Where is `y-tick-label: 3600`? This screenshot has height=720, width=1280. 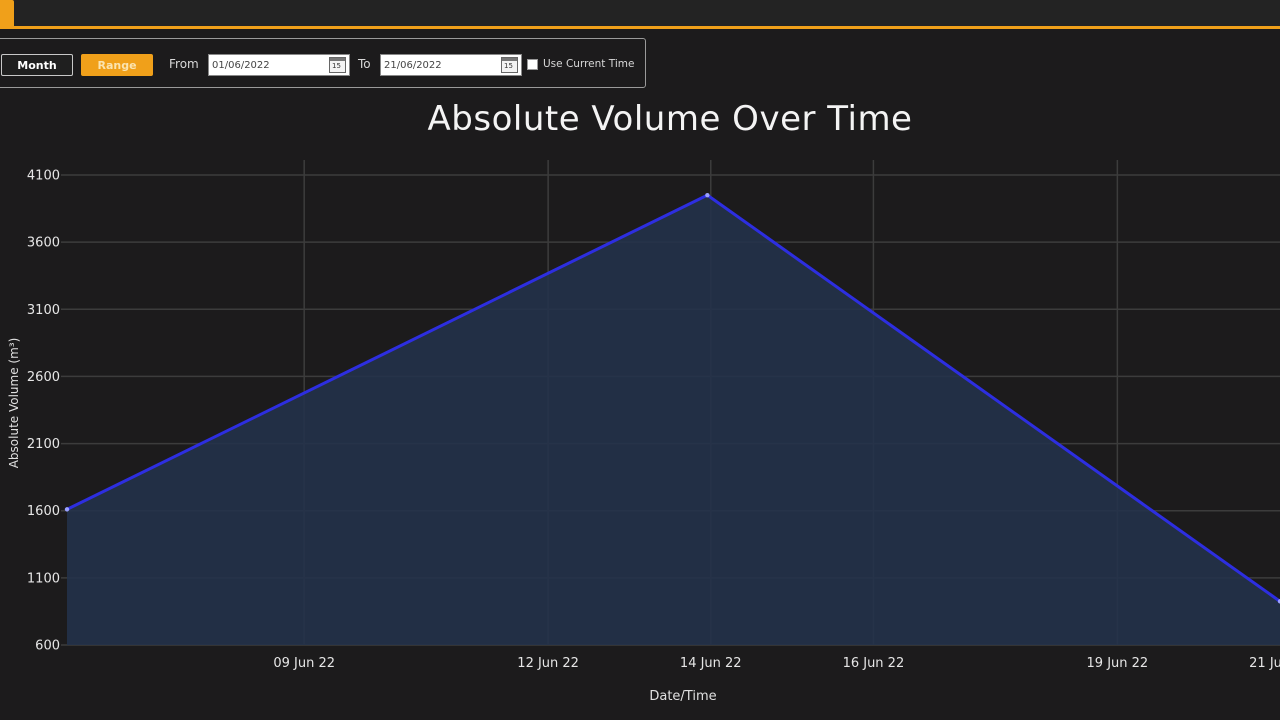
y-tick-label: 3600 is located at coordinates (43, 243).